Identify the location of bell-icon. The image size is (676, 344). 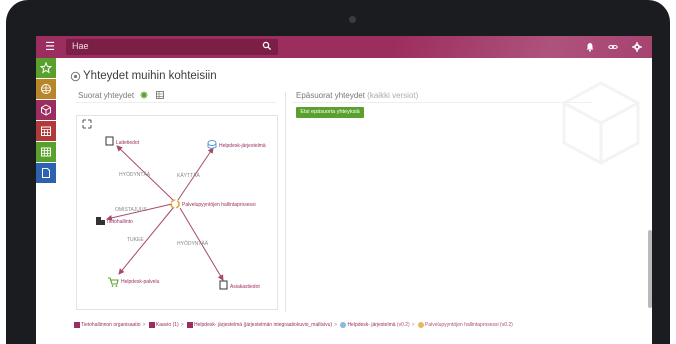
(590, 47).